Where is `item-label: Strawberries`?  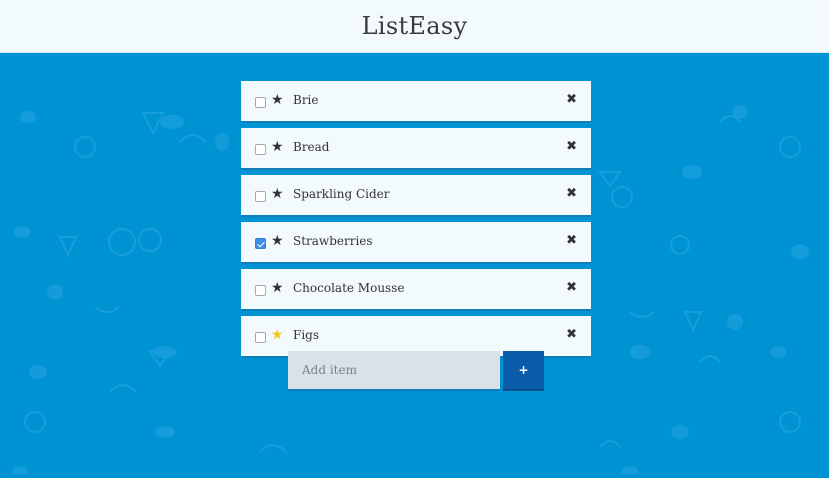
item-label: Strawberries is located at coordinates (333, 241).